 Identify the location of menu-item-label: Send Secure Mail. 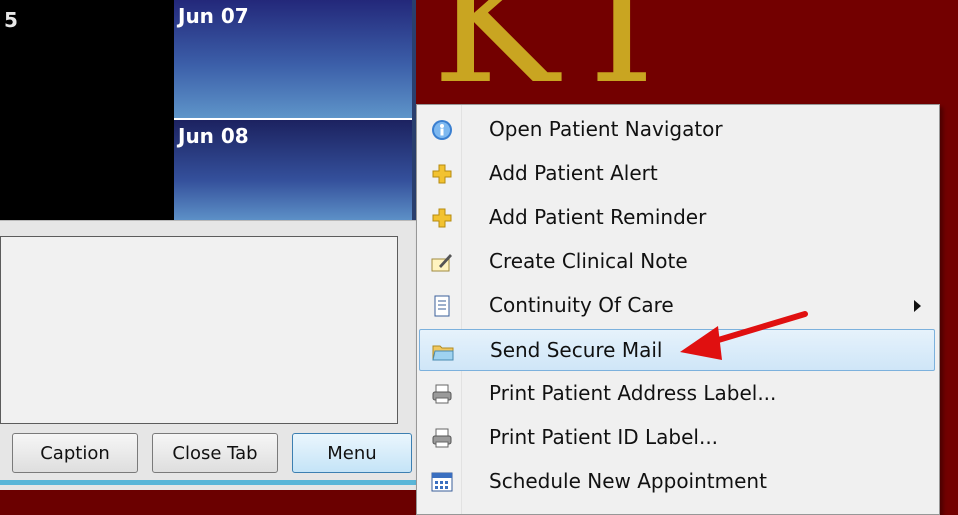
(576, 350).